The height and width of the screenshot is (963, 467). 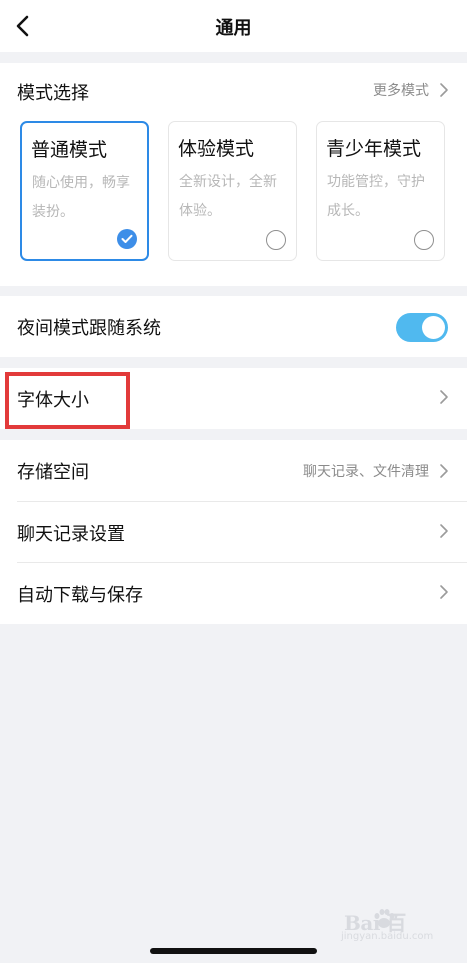 What do you see at coordinates (81, 183) in the screenshot?
I see `mode-option-description-line: 随心使用，畅享` at bounding box center [81, 183].